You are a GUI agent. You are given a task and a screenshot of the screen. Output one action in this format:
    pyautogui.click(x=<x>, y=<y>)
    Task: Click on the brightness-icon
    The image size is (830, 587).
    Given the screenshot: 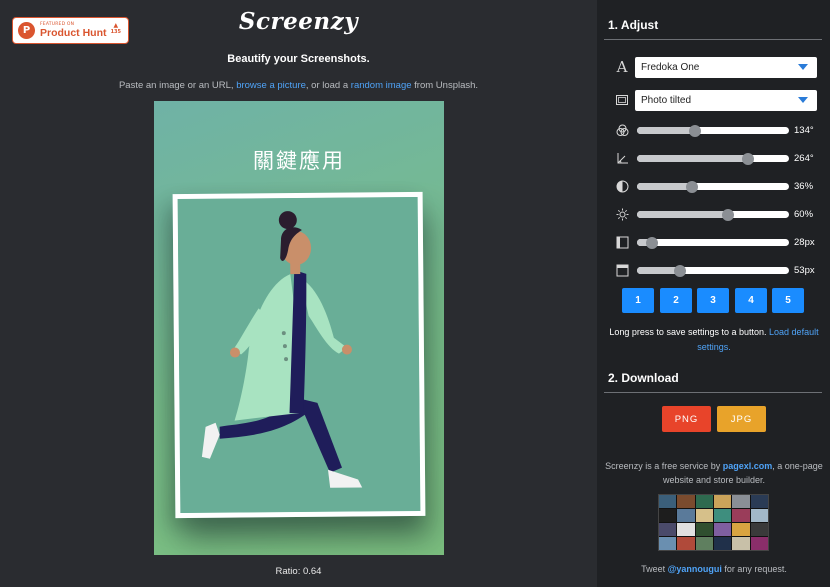 What is the action you would take?
    pyautogui.click(x=622, y=214)
    